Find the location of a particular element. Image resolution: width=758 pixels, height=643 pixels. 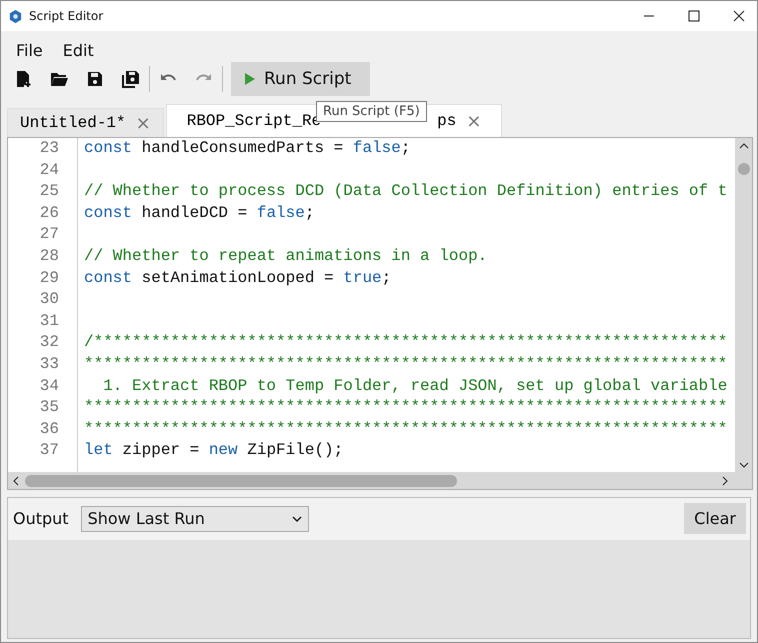

code-token: new is located at coordinates (223, 450).